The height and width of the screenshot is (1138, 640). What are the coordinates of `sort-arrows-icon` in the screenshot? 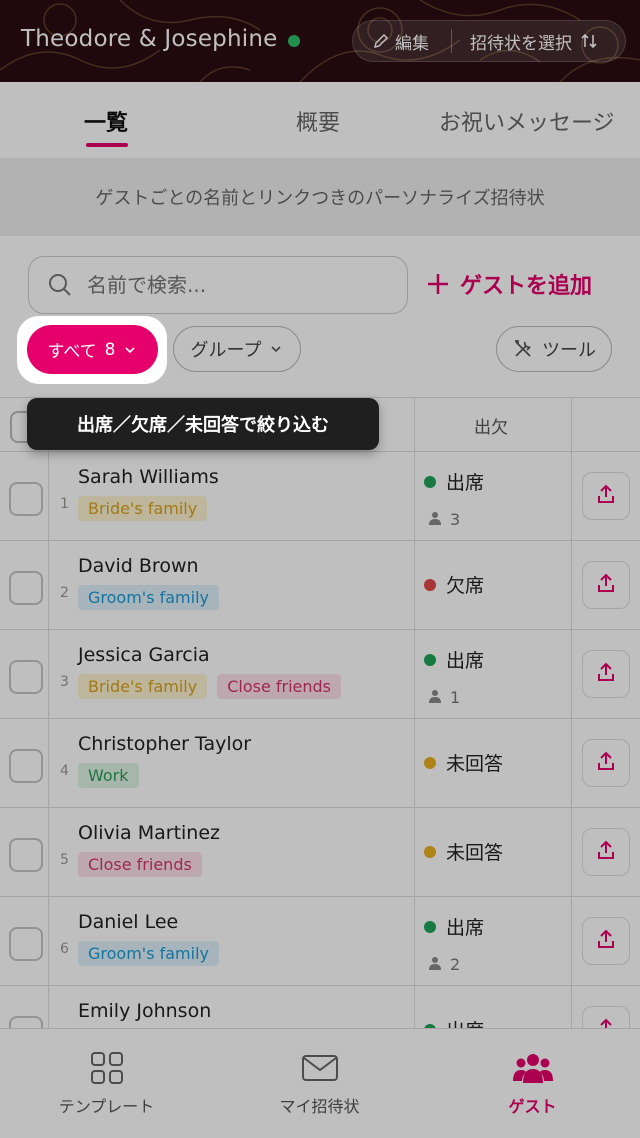 It's located at (589, 41).